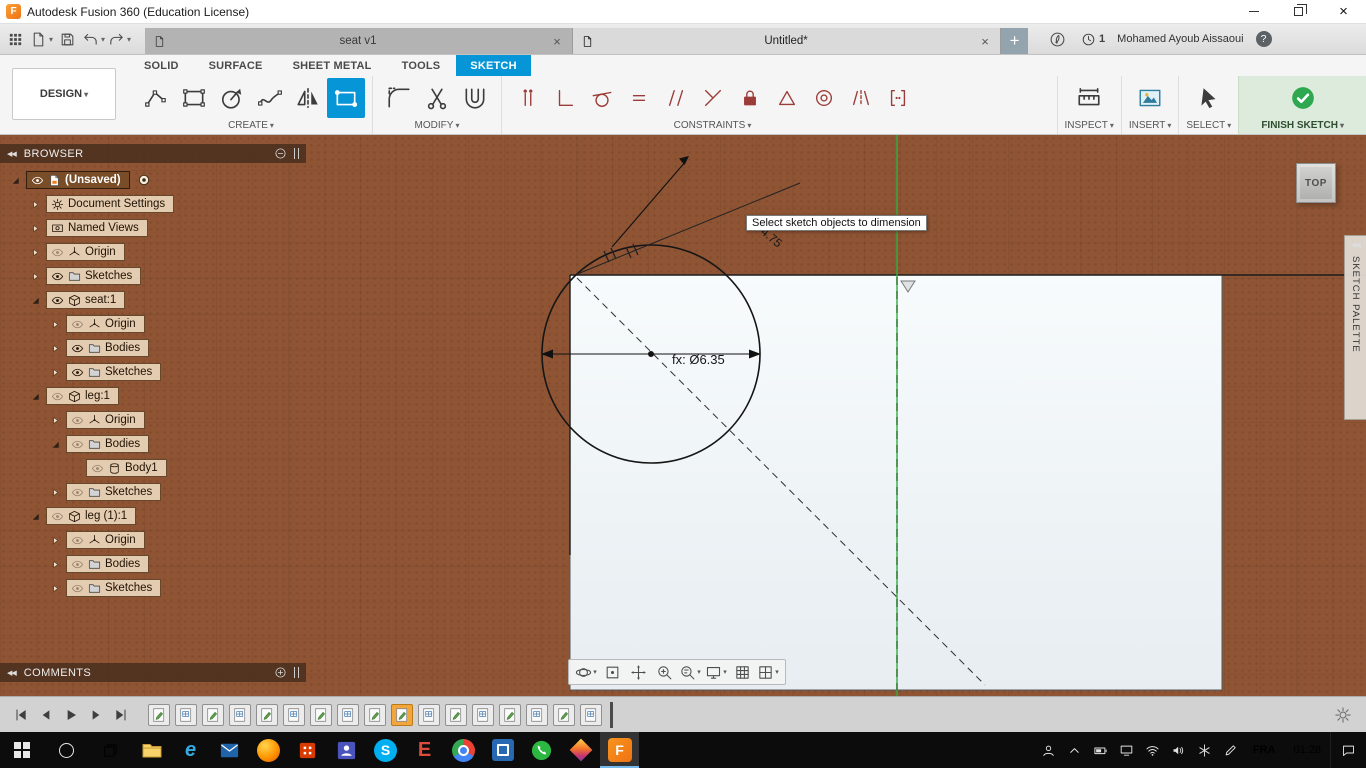 Image resolution: width=1366 pixels, height=768 pixels. What do you see at coordinates (105, 420) in the screenshot?
I see `browser-node: Origin` at bounding box center [105, 420].